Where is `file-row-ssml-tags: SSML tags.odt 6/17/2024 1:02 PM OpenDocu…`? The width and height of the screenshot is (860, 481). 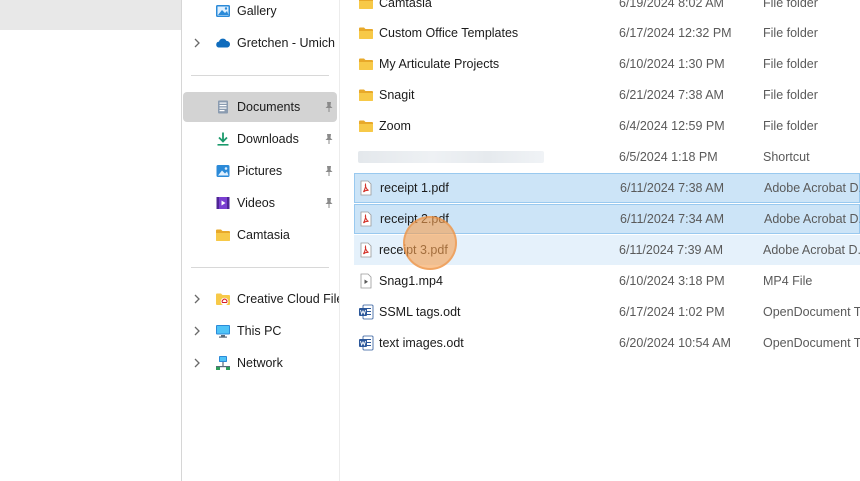
file-row-ssml-tags: SSML tags.odt 6/17/2024 1:02 PM OpenDocu… is located at coordinates (607, 312).